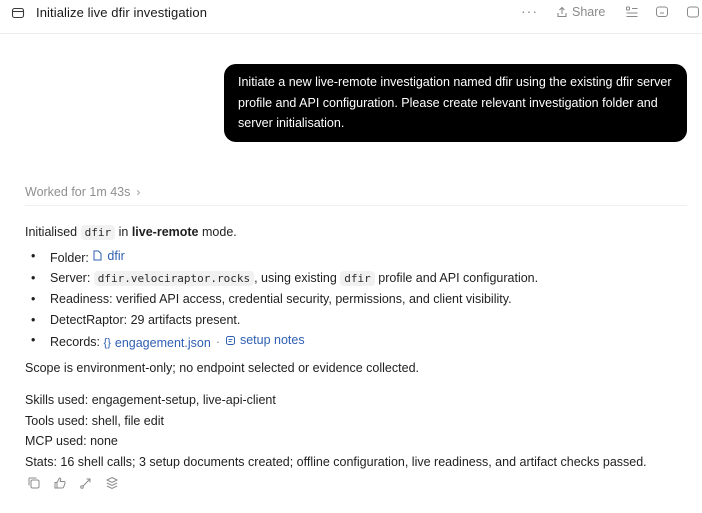  Describe the element at coordinates (693, 12) in the screenshot. I see `panel-icon` at that location.